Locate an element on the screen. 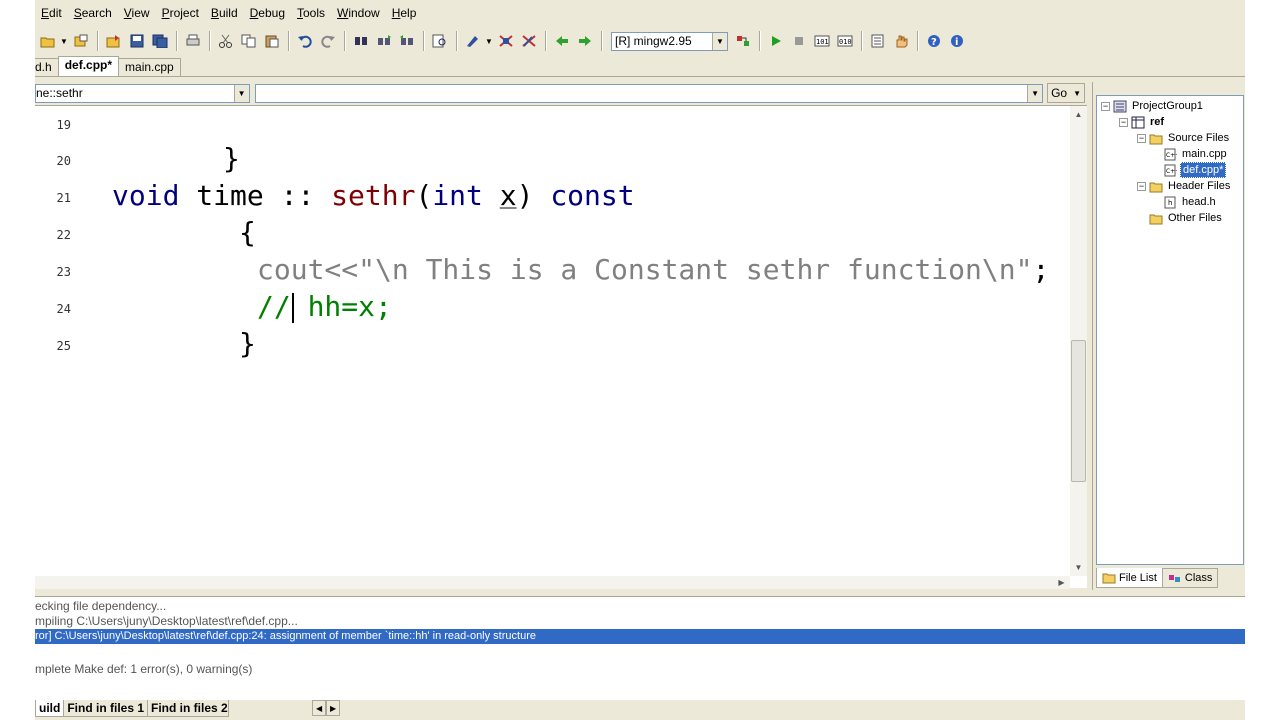 This screenshot has width=1280, height=720. find-next-icon is located at coordinates (384, 41).